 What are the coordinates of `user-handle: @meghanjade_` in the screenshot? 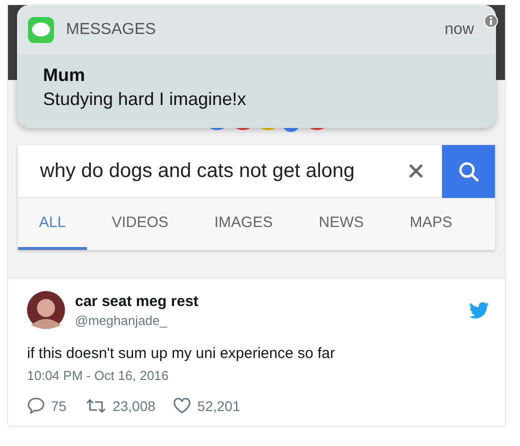 It's located at (136, 320).